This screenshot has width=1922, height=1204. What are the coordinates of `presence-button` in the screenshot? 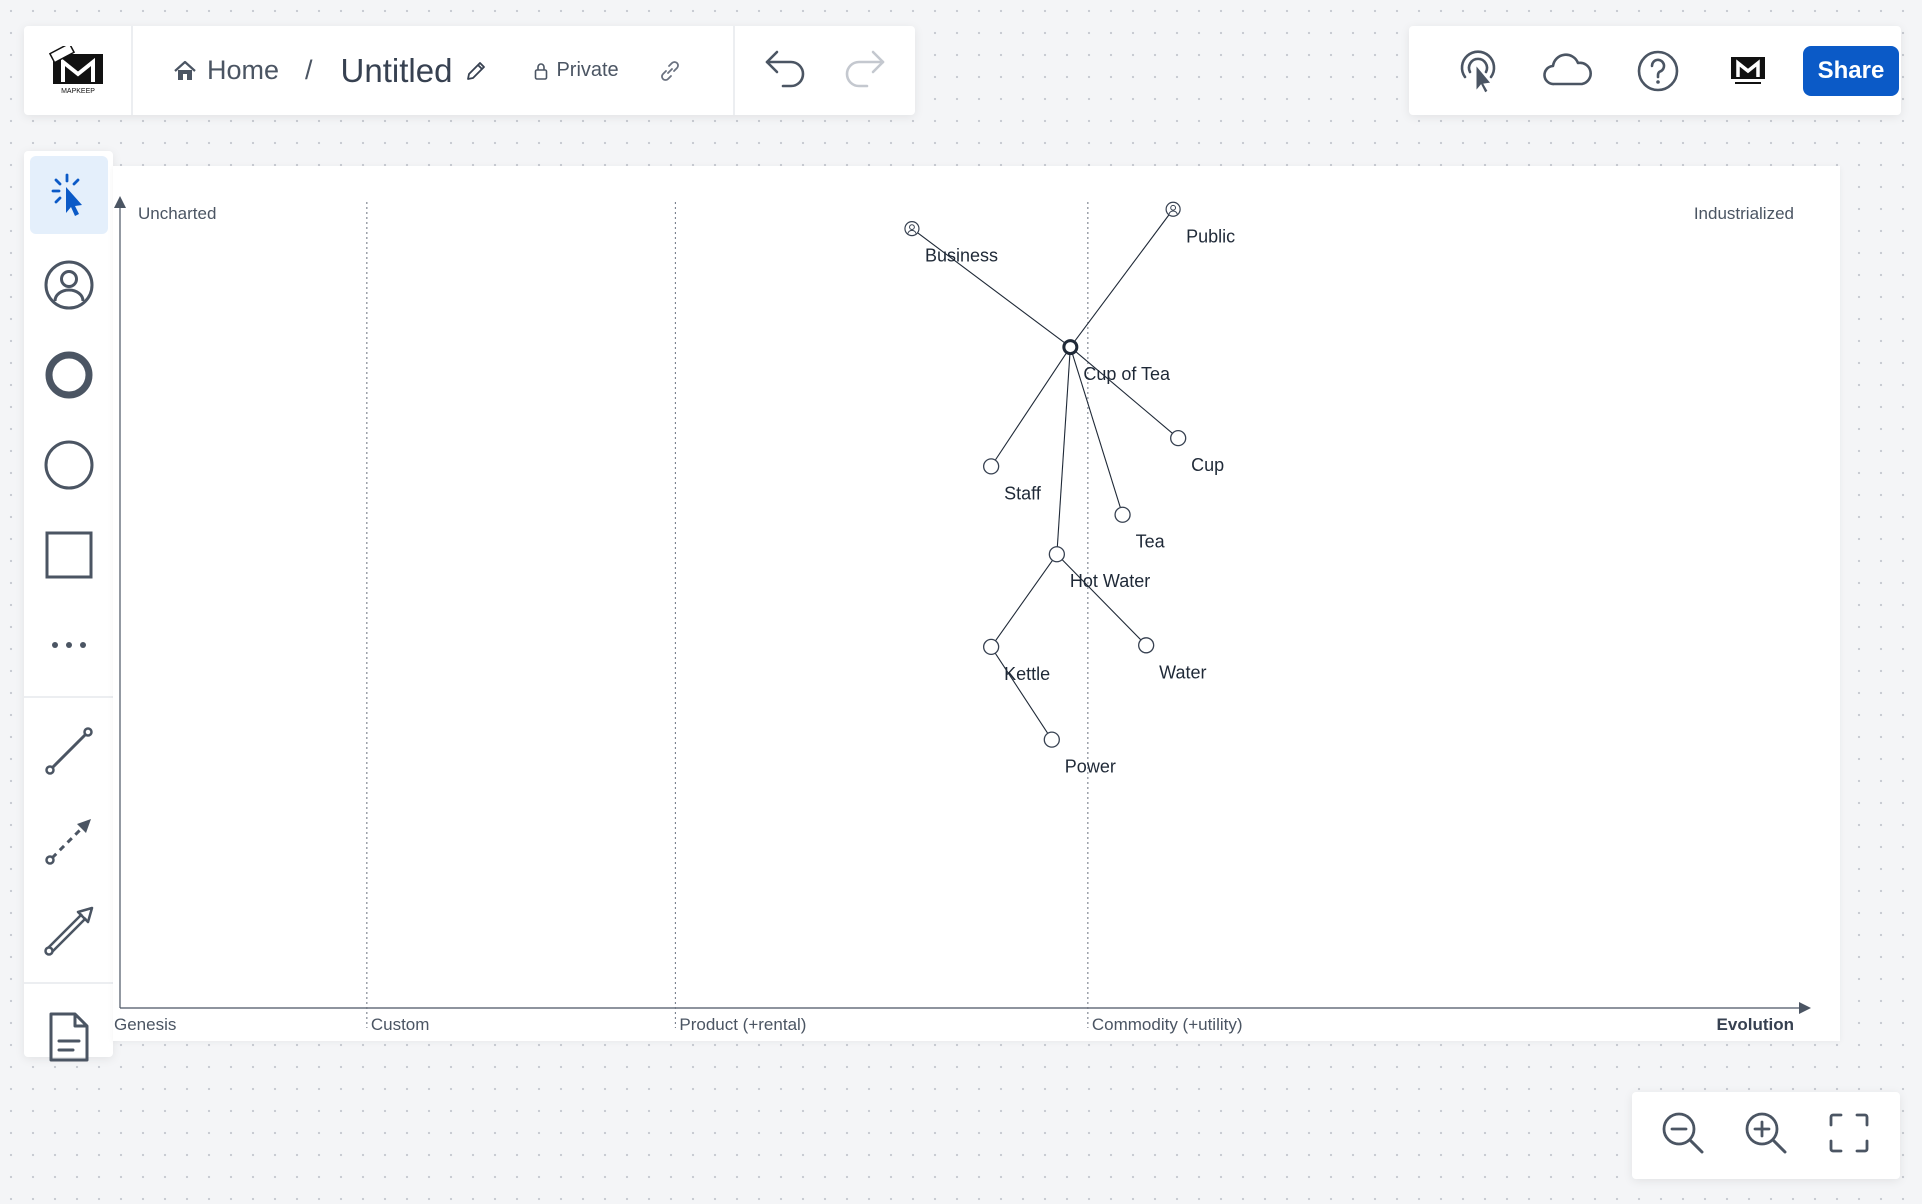 It's located at (1478, 71).